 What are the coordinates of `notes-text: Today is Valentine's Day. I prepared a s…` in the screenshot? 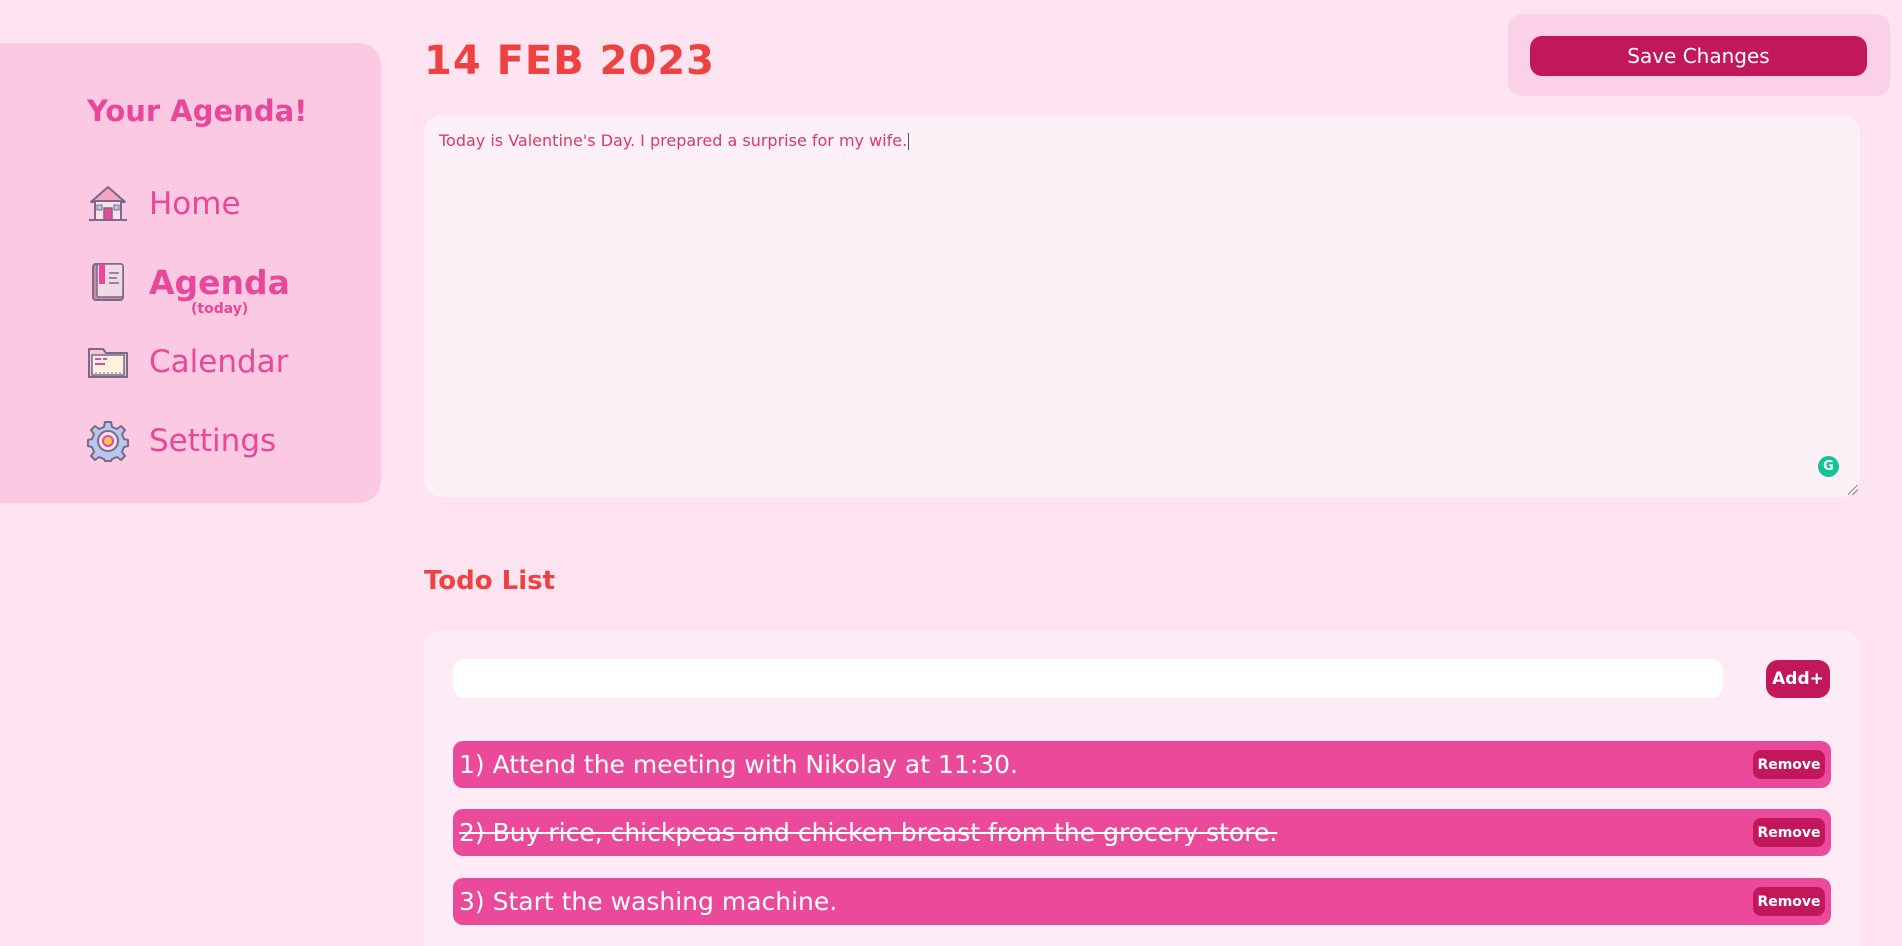 It's located at (673, 140).